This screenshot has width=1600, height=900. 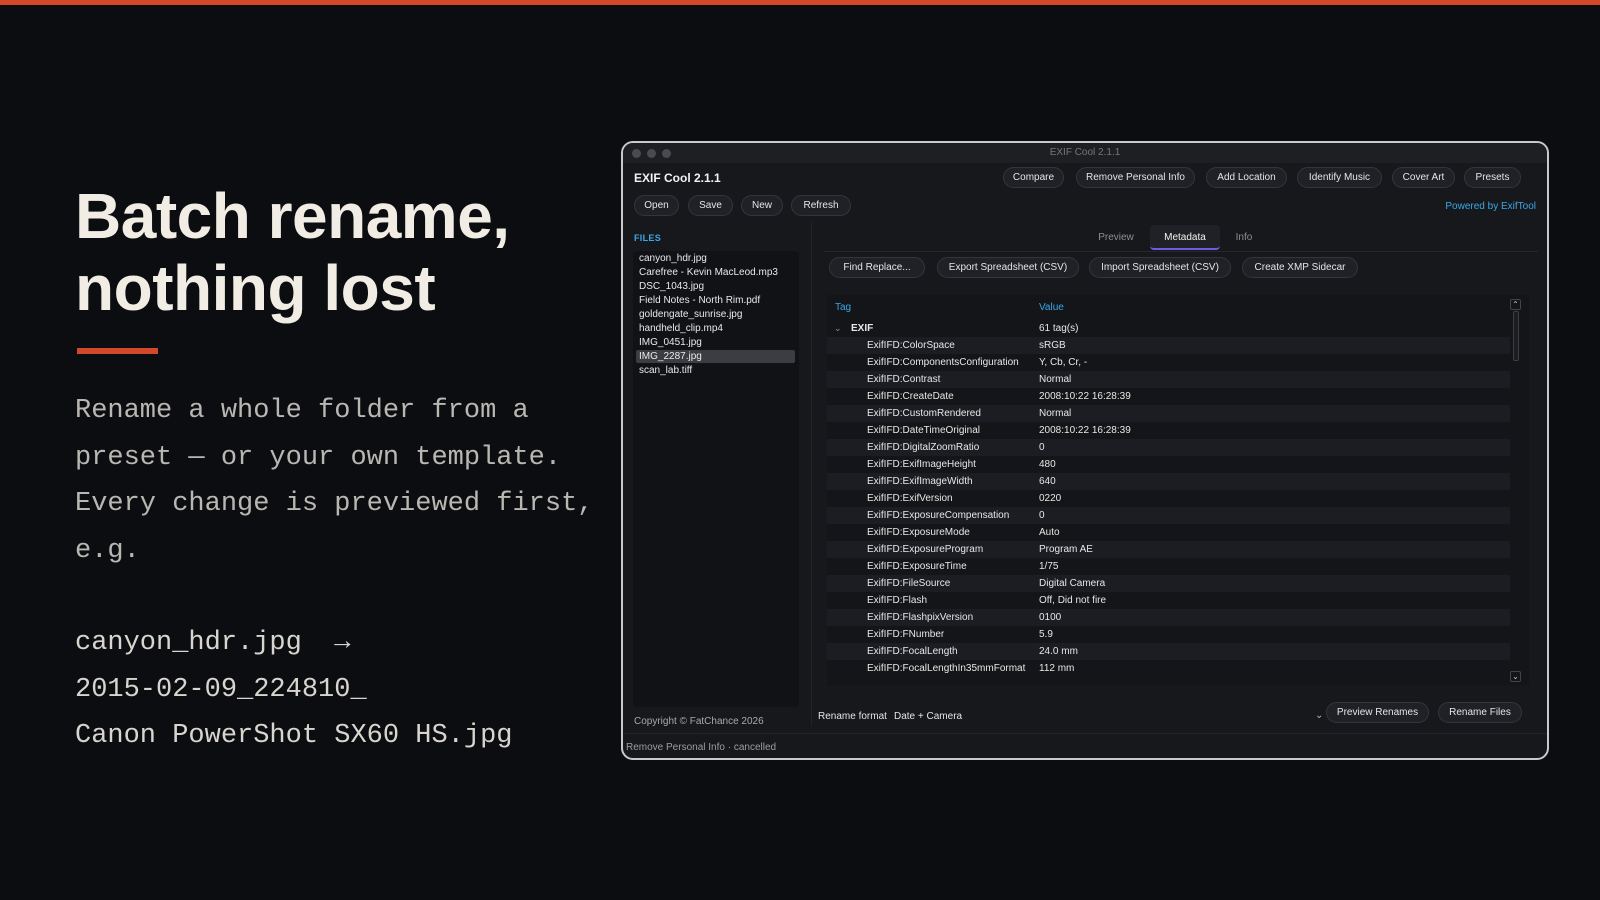 What do you see at coordinates (1168, 549) in the screenshot?
I see `table-row: ExifIFD:ExposureProgram Program AE` at bounding box center [1168, 549].